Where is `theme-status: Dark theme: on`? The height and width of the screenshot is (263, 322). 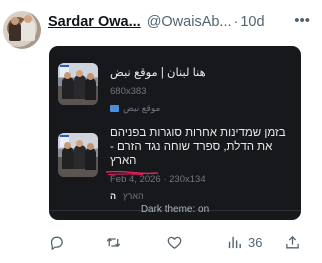
theme-status: Dark theme: on is located at coordinates (175, 209).